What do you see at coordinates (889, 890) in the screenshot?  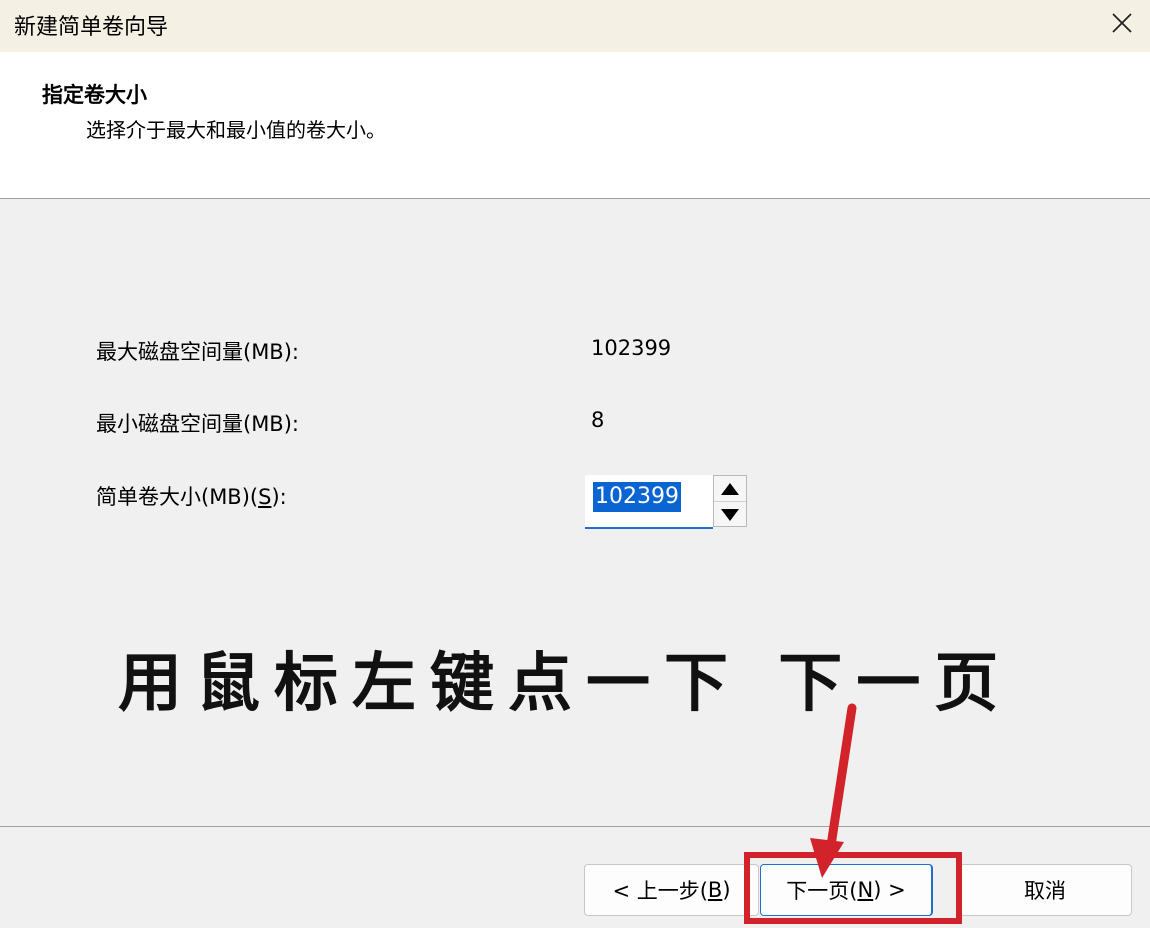 I see `next-label-suffix: ) >` at bounding box center [889, 890].